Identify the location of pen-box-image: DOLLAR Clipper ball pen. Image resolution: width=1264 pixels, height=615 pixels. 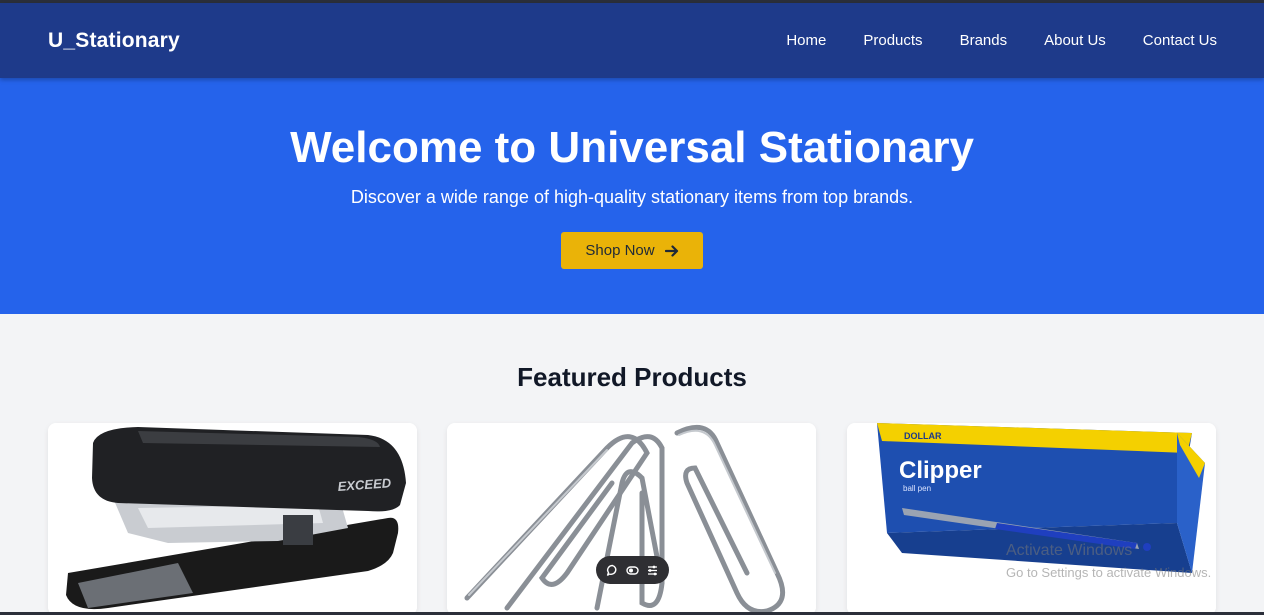
(1031, 519).